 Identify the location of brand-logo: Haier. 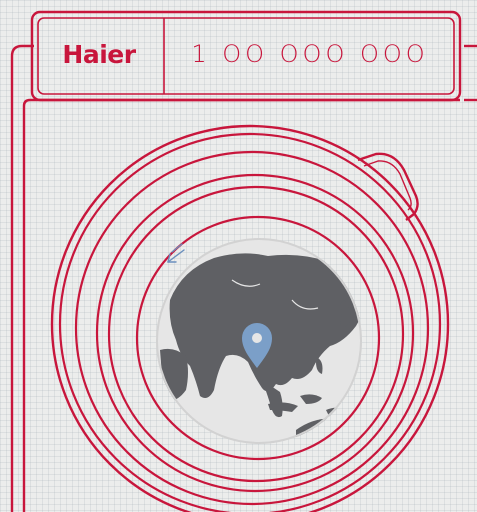
(99, 54).